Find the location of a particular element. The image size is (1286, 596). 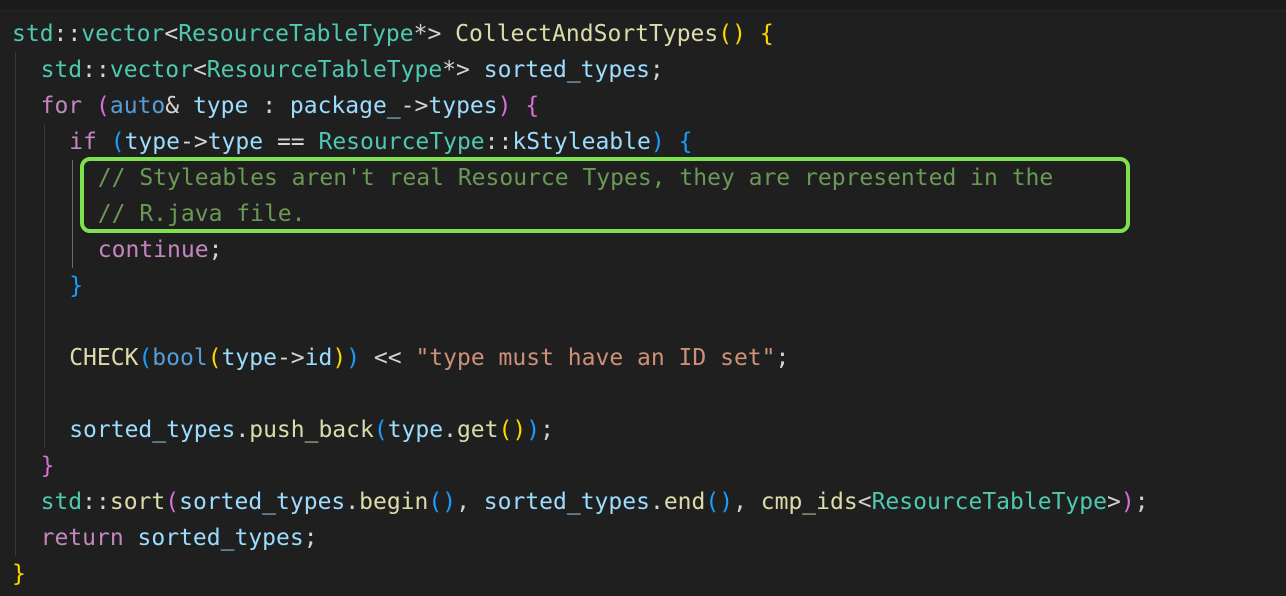

code-token: end is located at coordinates (684, 502).